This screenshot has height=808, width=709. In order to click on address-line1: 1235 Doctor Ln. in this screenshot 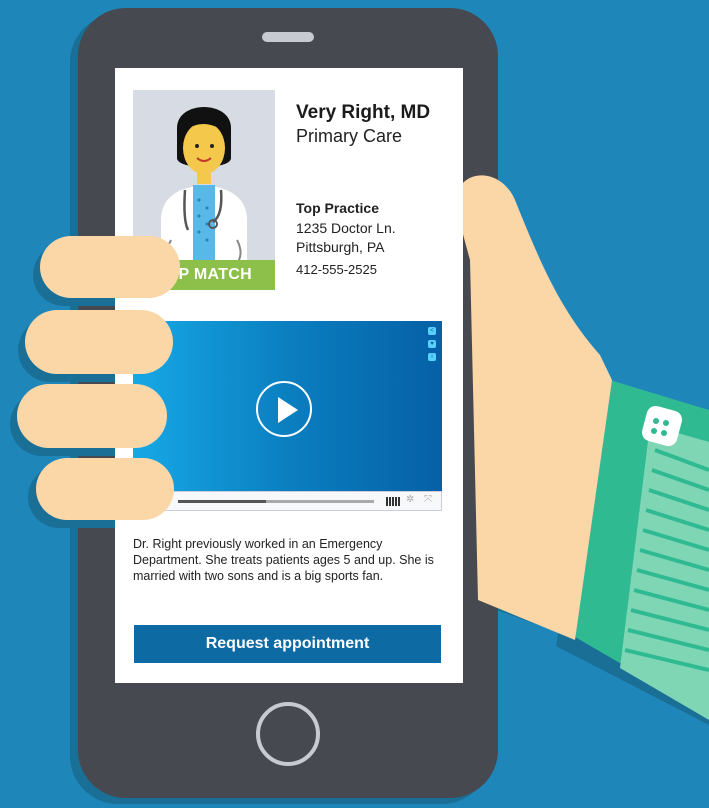, I will do `click(346, 228)`.